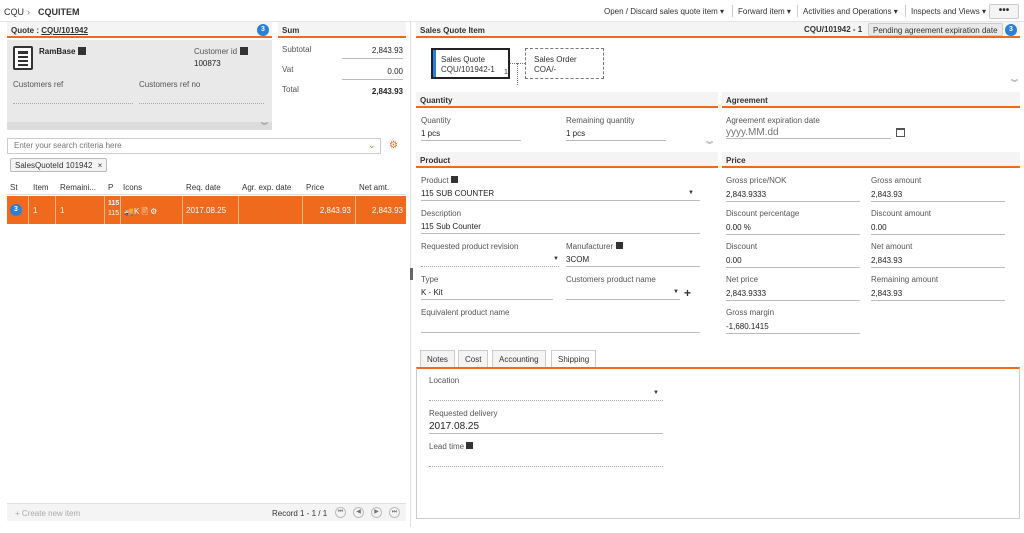  I want to click on cell-item: 1, so click(35, 210).